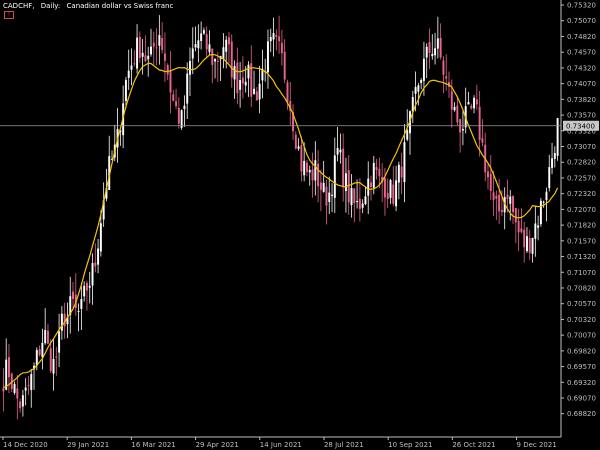 Image resolution: width=600 pixels, height=450 pixels. I want to click on y-tick-label: 0.70320, so click(581, 320).